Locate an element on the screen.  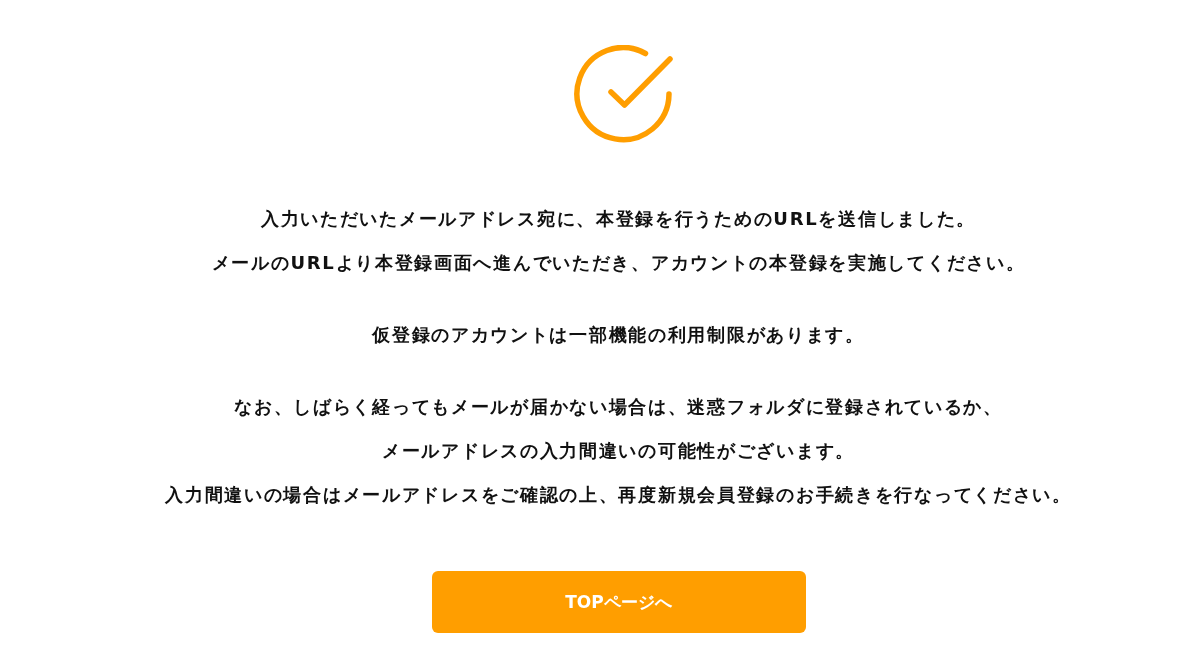
message-text: 入力間違いの場合はメールアドレスをご確認の上、再度新規会員登録のお手続きを行なってください。 is located at coordinates (618, 495).